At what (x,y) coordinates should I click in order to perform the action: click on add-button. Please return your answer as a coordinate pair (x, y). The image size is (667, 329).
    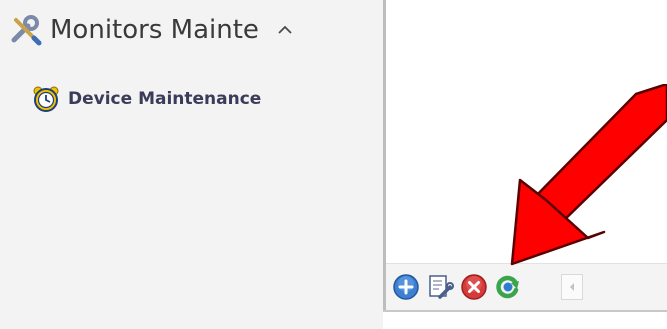
    Looking at the image, I should click on (406, 287).